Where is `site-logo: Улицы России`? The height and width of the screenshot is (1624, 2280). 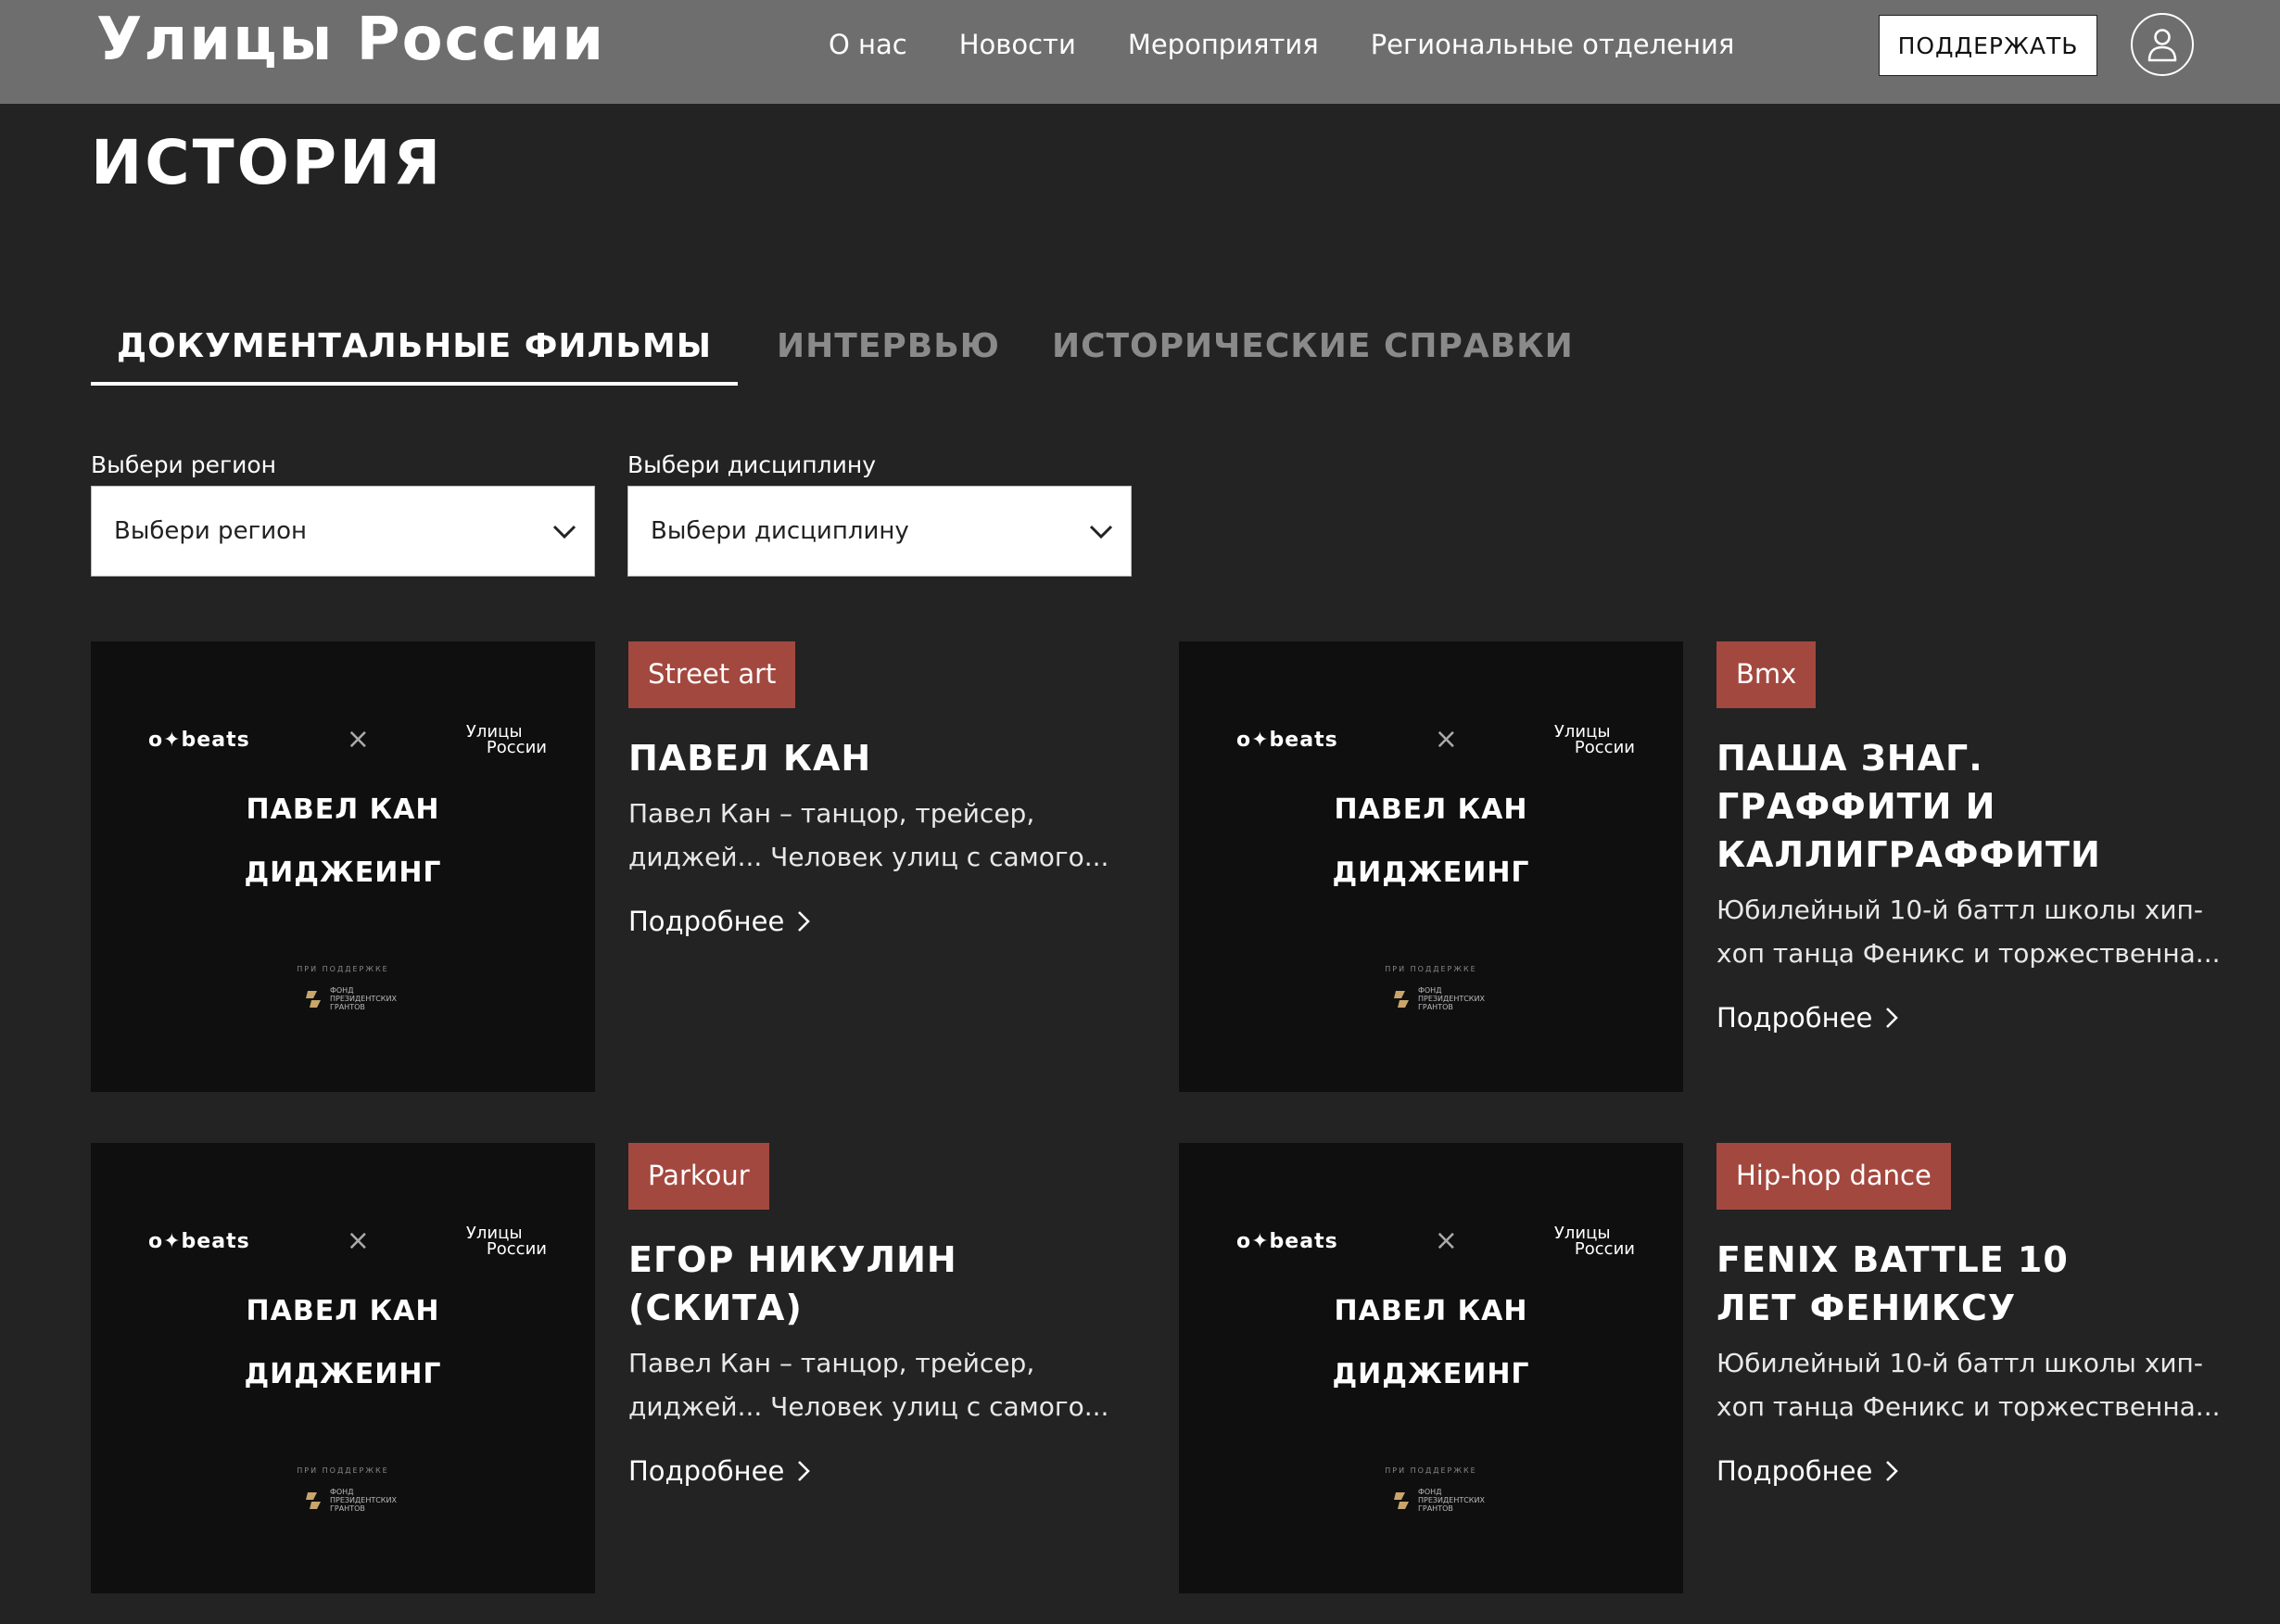
site-logo: Улицы России is located at coordinates (351, 39).